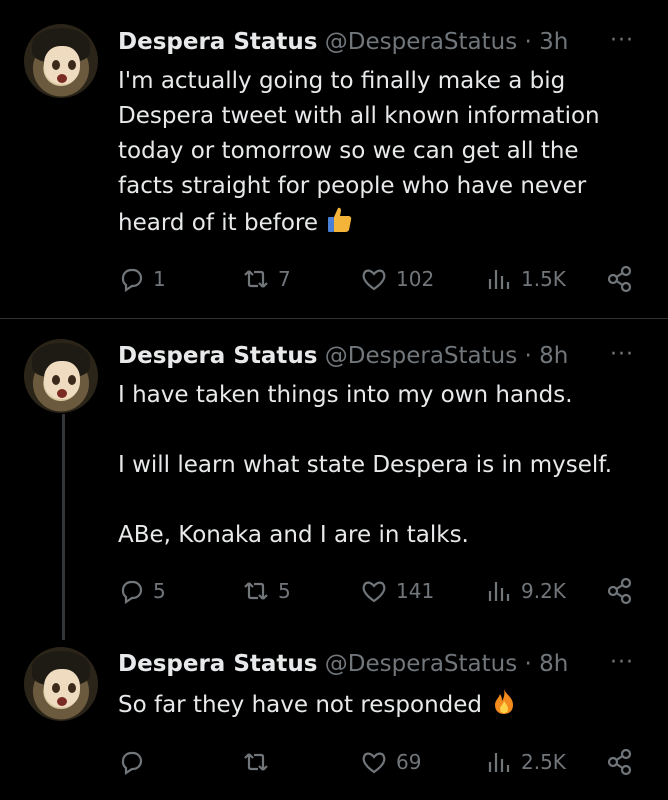 This screenshot has width=668, height=800. I want to click on retweet-count: 5, so click(284, 591).